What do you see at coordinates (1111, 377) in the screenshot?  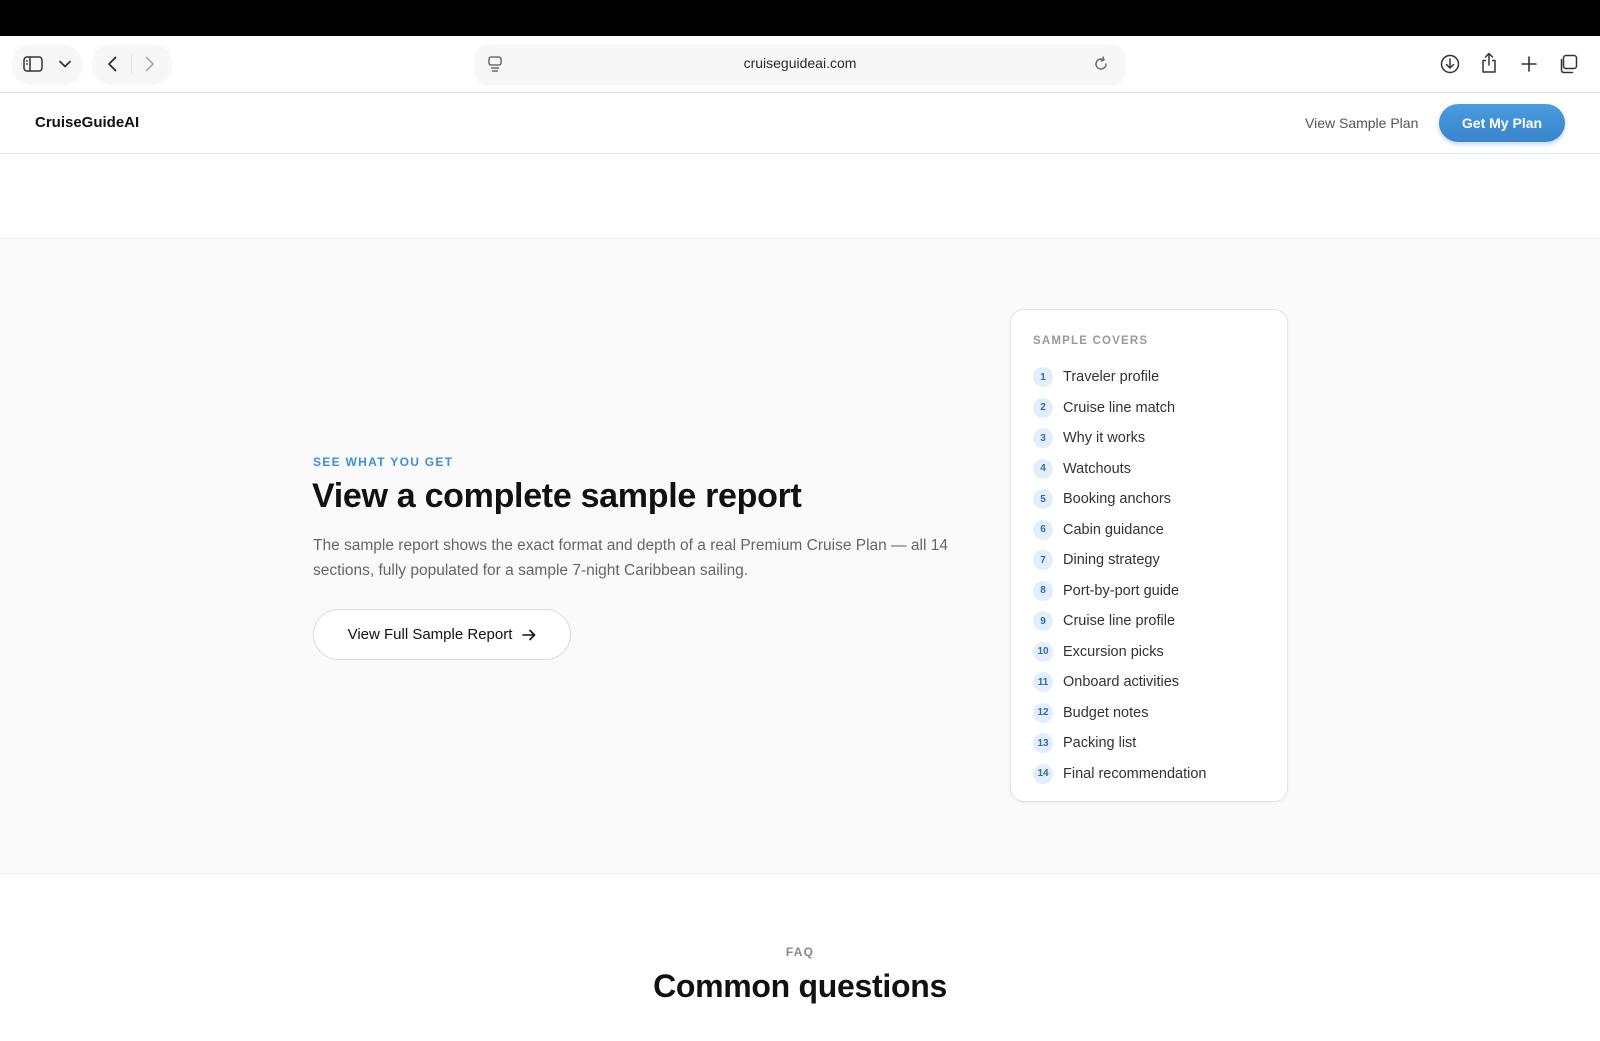 I see `item-label: Traveler profile` at bounding box center [1111, 377].